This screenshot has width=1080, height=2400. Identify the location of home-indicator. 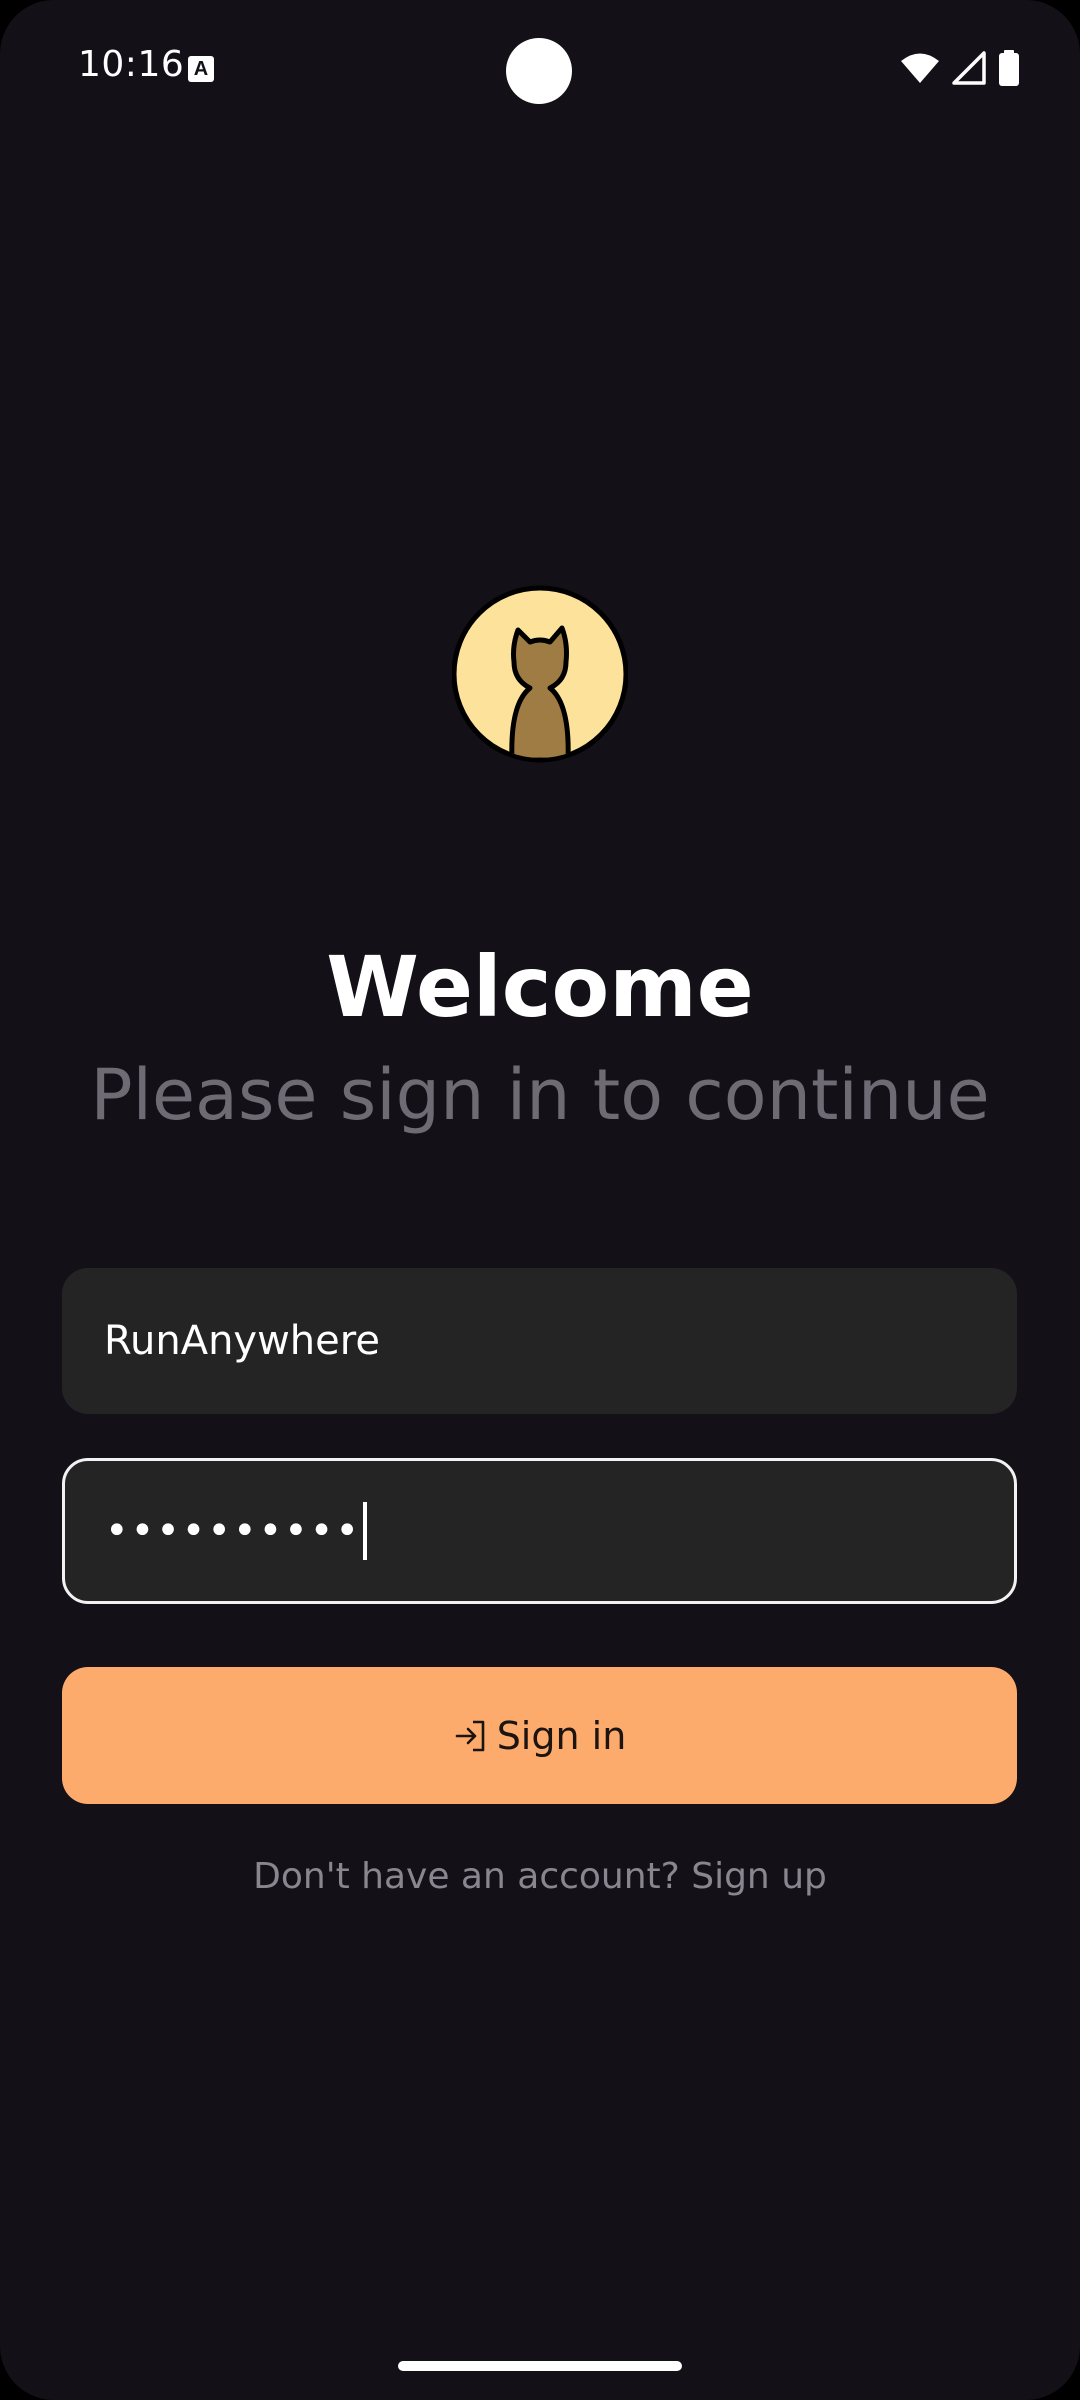
(540, 2366).